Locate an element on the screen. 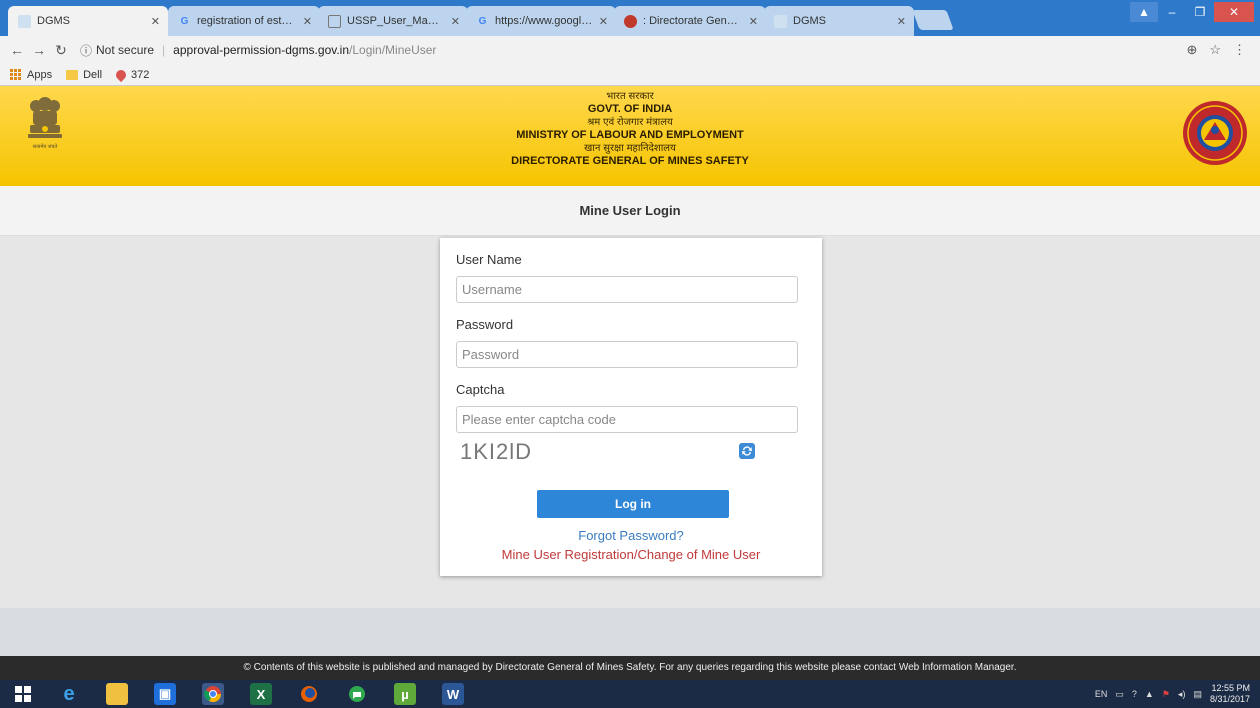 Image resolution: width=1260 pixels, height=708 pixels. captcha-label: Captcha is located at coordinates (480, 389).